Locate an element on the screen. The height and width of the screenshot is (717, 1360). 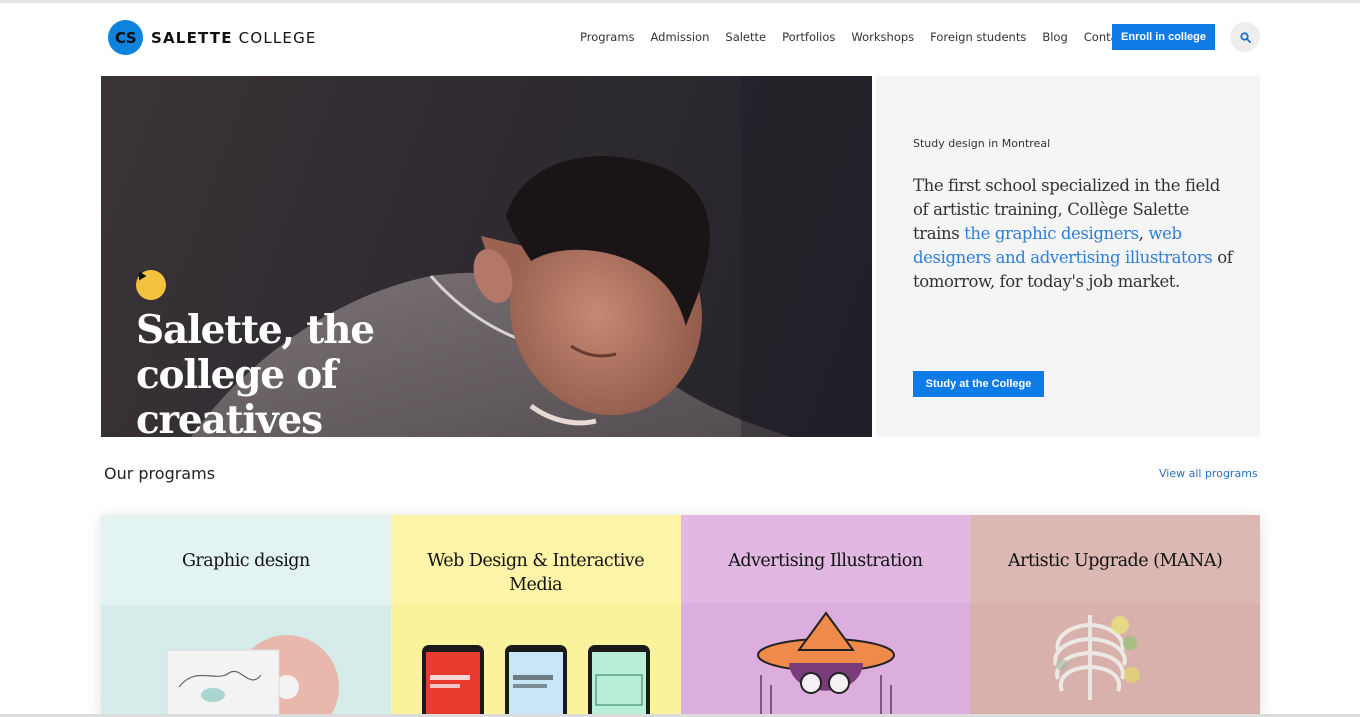
play-button is located at coordinates (151, 285).